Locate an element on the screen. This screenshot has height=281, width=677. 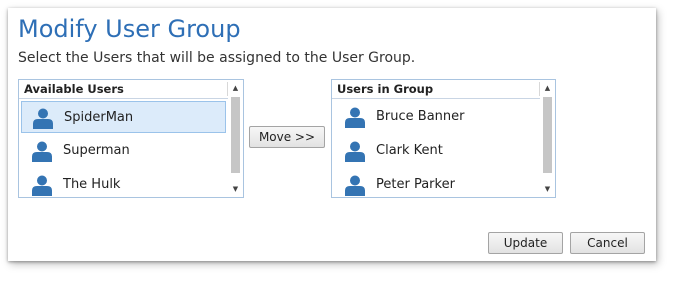
move-button: Move >> is located at coordinates (287, 137).